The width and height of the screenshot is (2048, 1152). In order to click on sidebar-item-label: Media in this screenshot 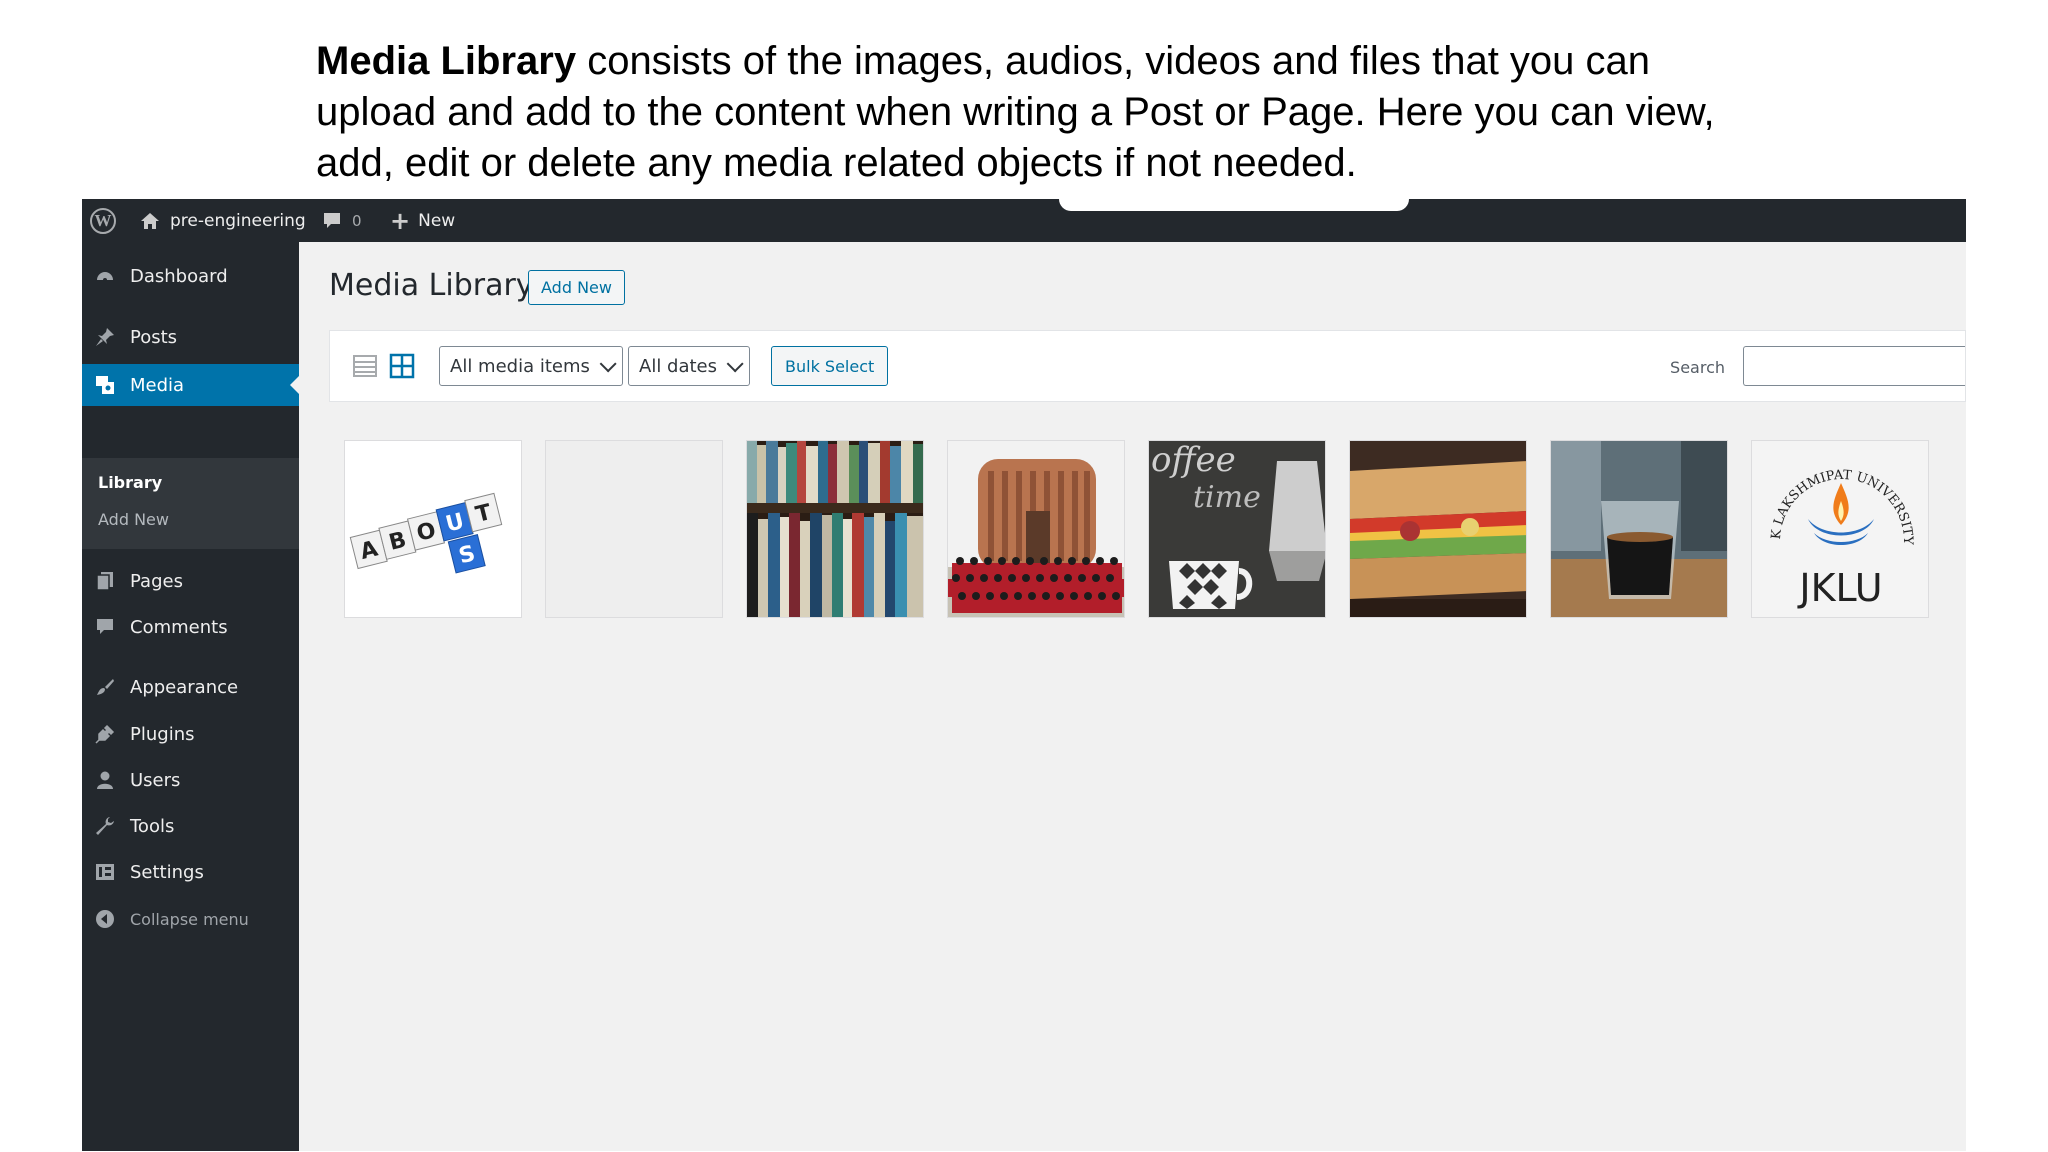, I will do `click(157, 385)`.